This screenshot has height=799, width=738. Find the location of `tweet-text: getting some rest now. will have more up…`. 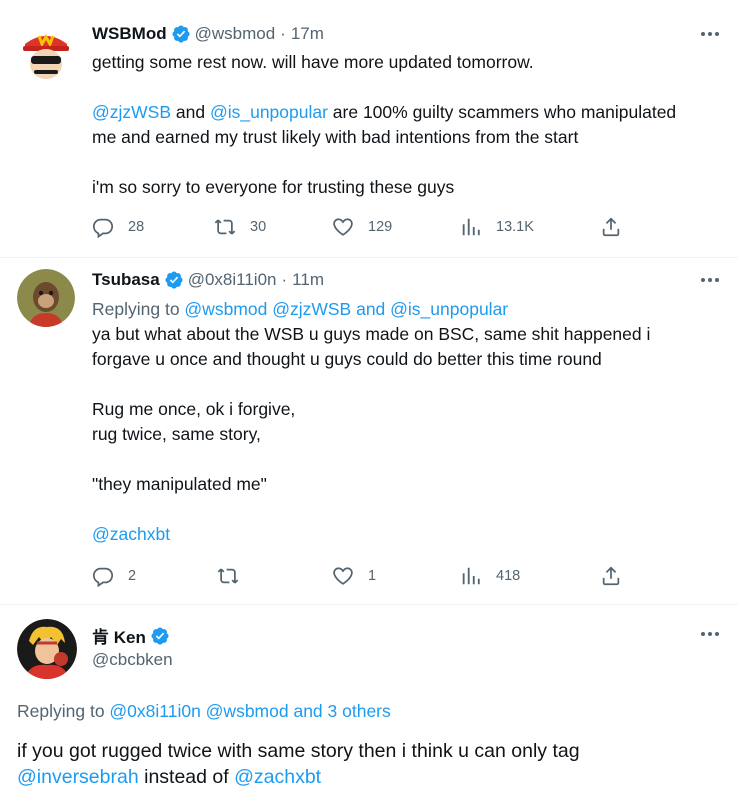

tweet-text: getting some rest now. will have more up… is located at coordinates (384, 124).